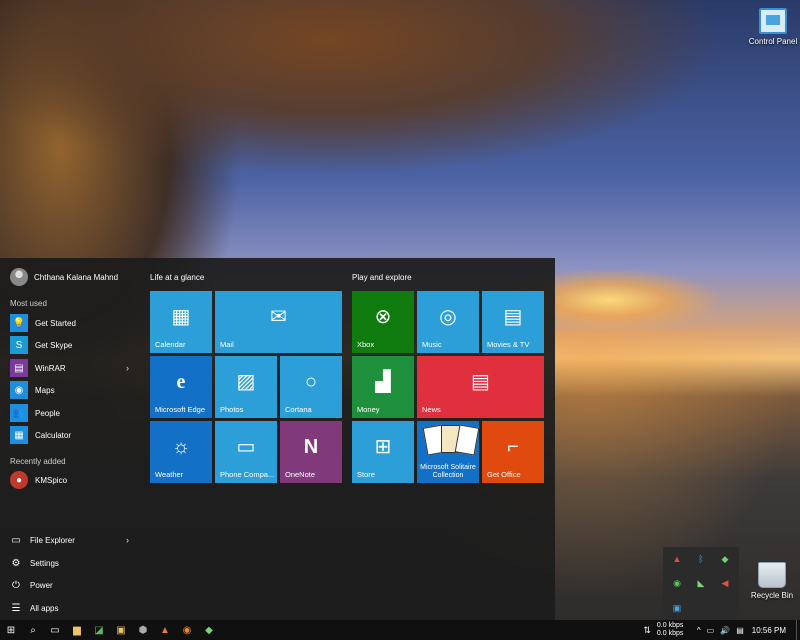 The width and height of the screenshot is (800, 640). I want to click on recycle-bin-label: Recycle Bin, so click(772, 595).